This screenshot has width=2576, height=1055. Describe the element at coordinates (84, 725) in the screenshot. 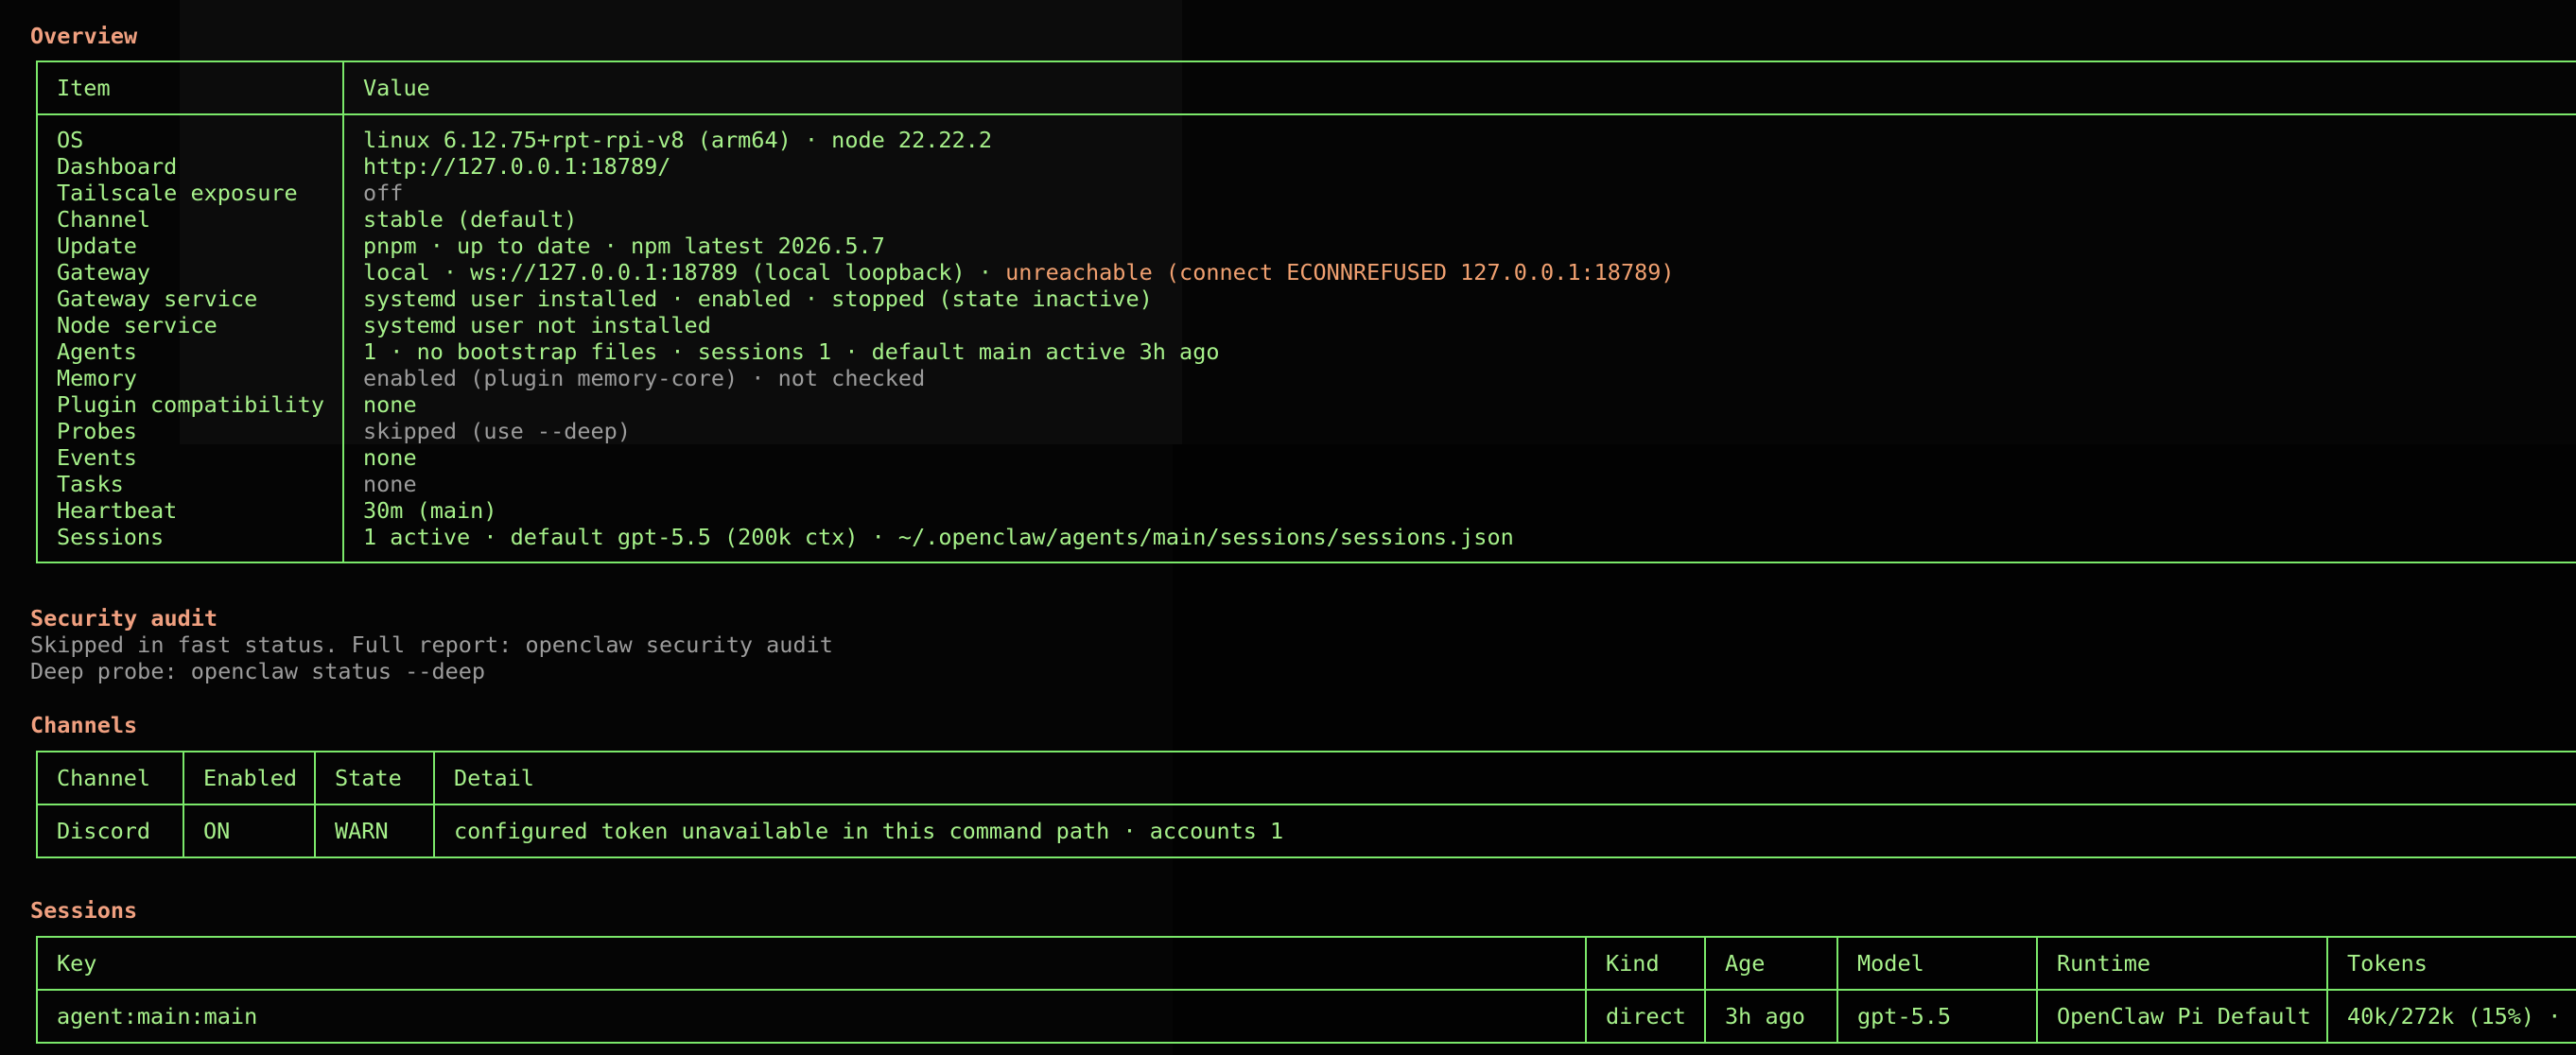

I see `channels-heading: Channels` at that location.